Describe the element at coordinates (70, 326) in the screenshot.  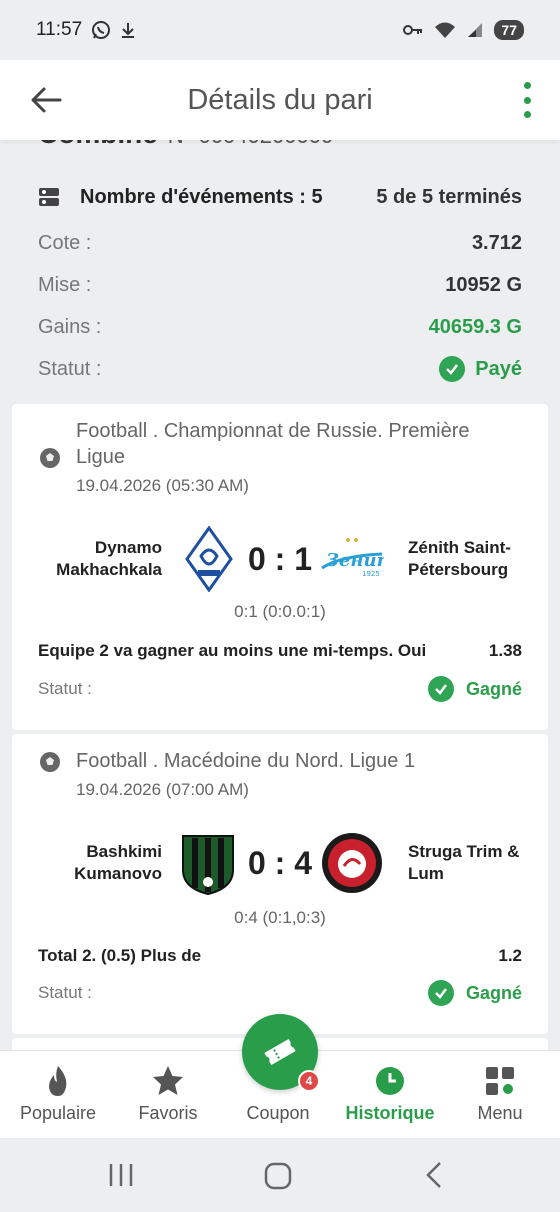
I see `winnings-label: Gains :` at that location.